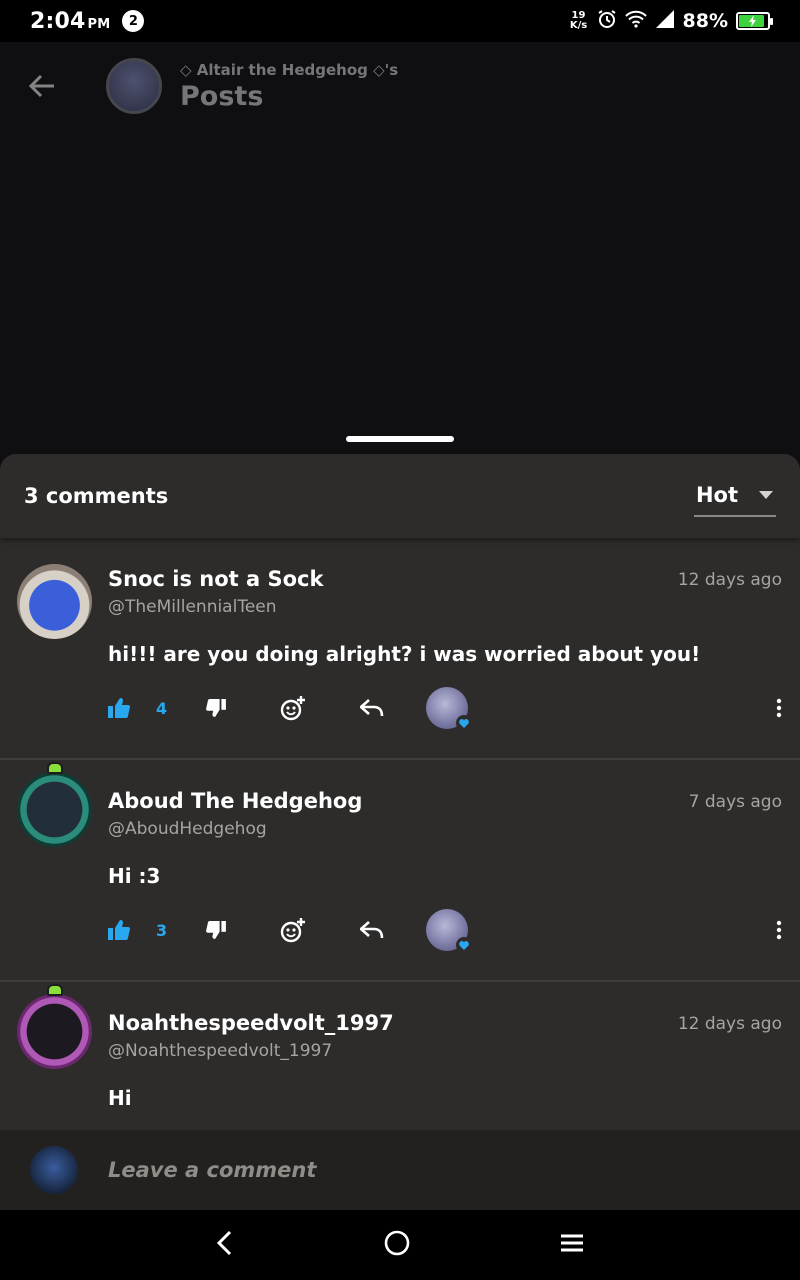  I want to click on comment-input-bar: Leave a comment, so click(400, 1170).